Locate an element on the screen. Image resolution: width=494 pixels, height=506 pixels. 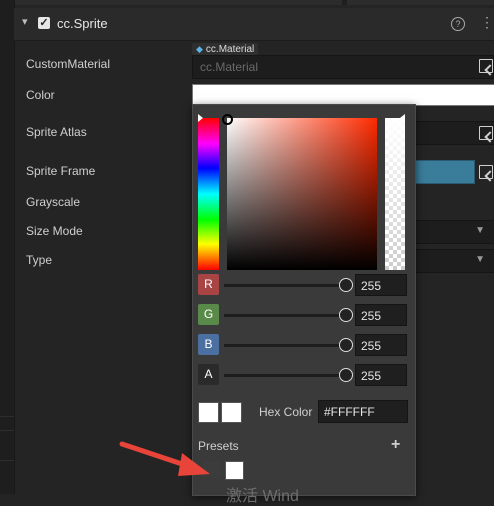
hex-color-input: #FFFFFF is located at coordinates (363, 411).